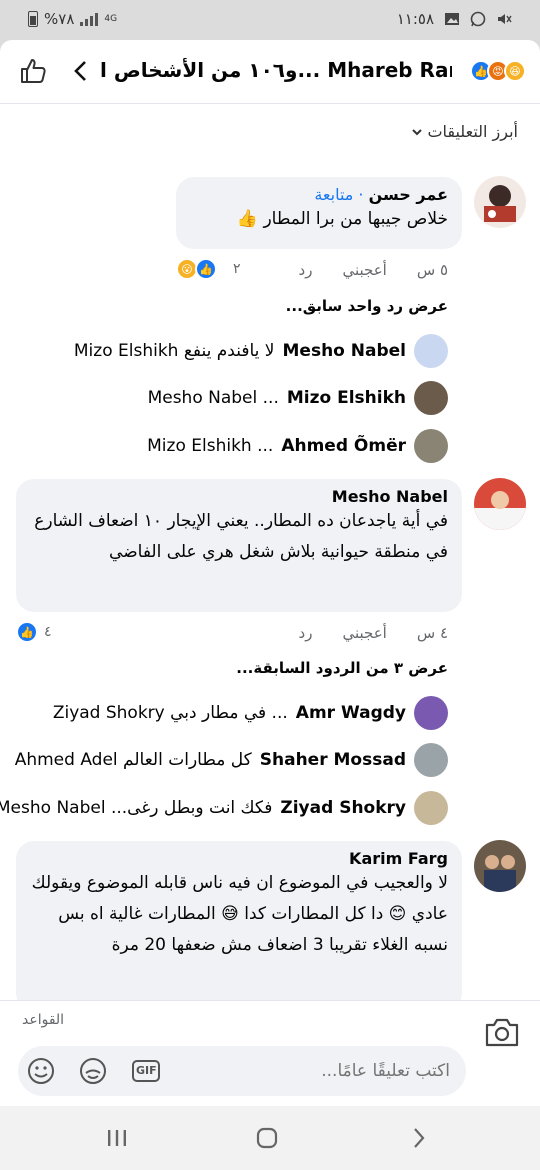 This screenshot has height=1170, width=540. I want to click on reply-author: Shaher Mossad, so click(332, 760).